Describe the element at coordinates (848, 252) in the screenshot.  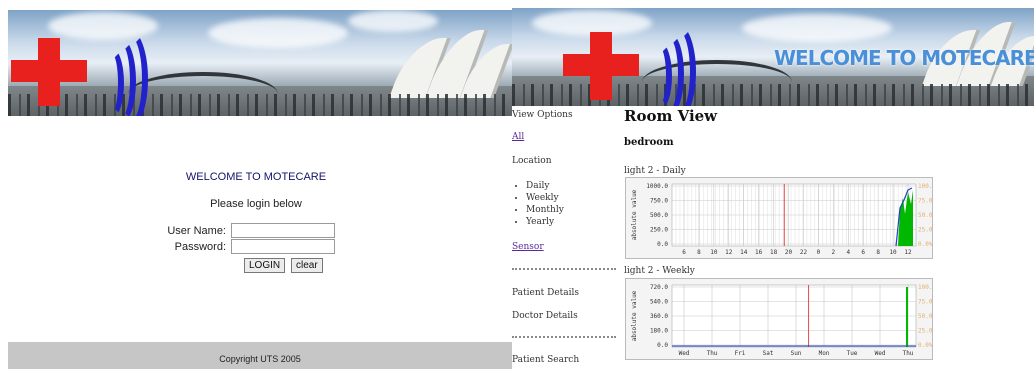
I see `x-tick-label: 4` at that location.